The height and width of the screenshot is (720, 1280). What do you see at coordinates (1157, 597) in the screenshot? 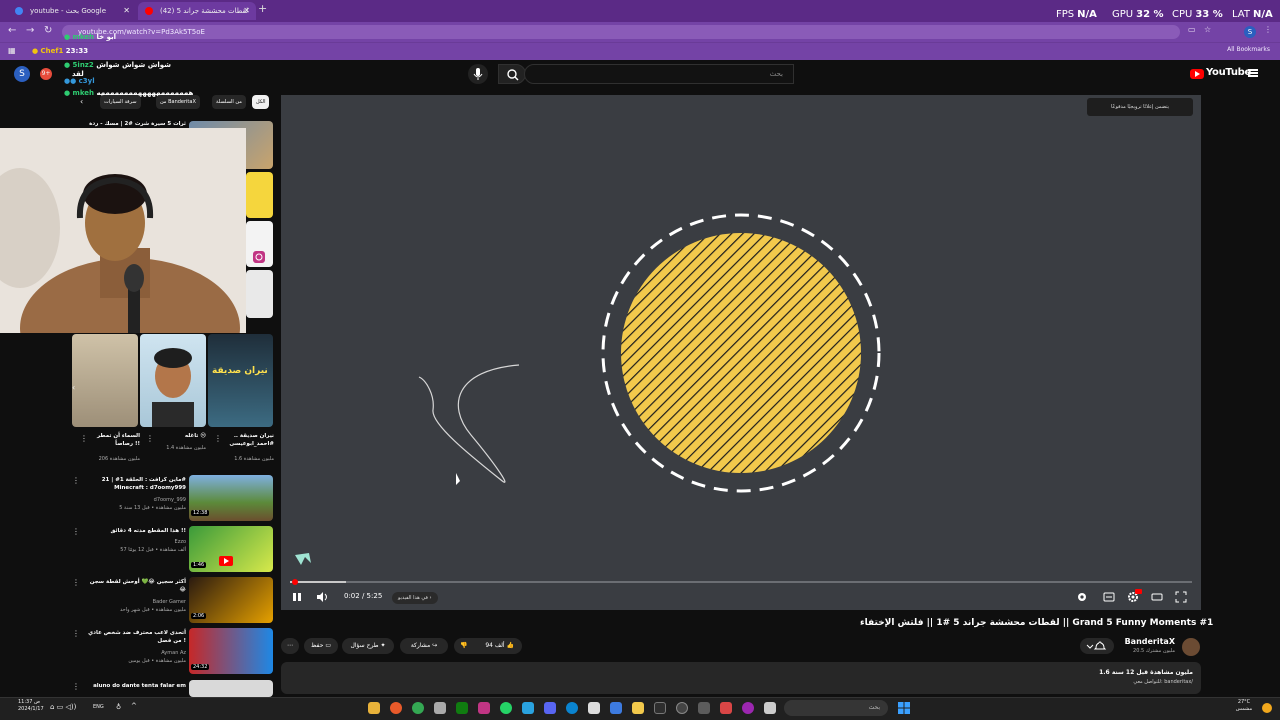
I see `theater-mode-icon` at bounding box center [1157, 597].